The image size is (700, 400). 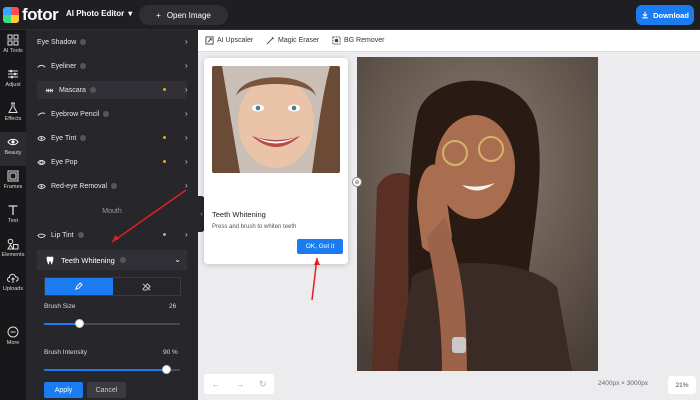 What do you see at coordinates (215, 245) in the screenshot?
I see `annotation-arrows` at bounding box center [215, 245].